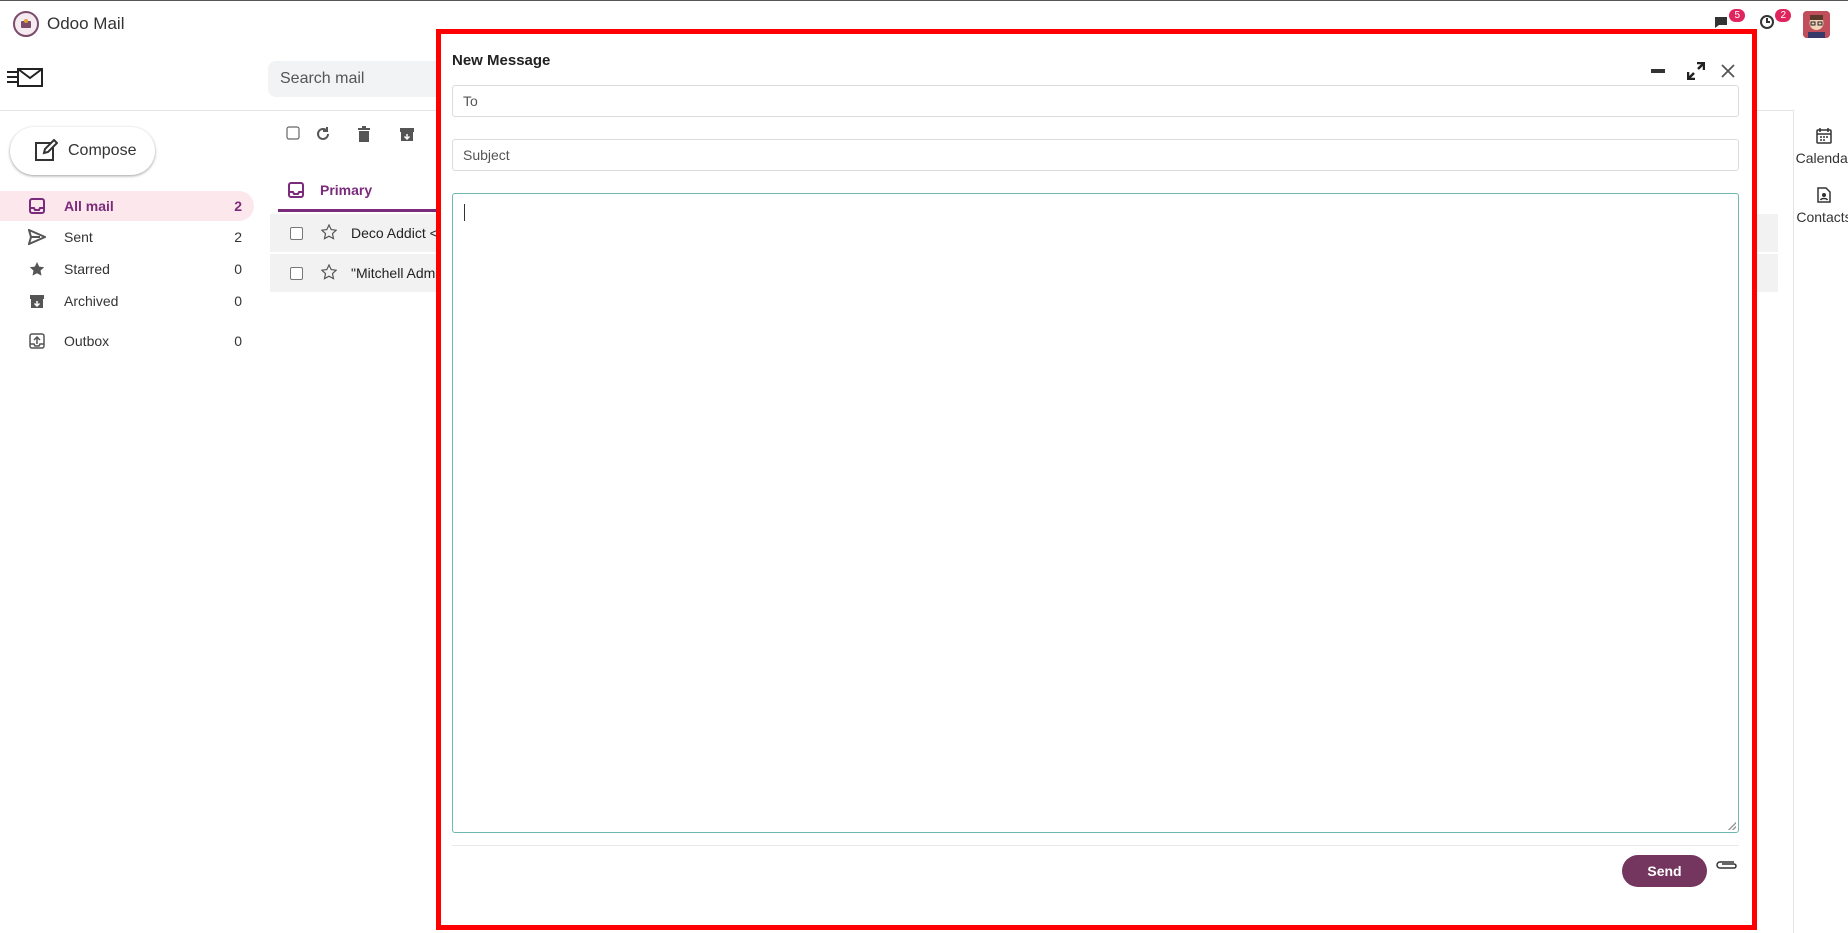 The height and width of the screenshot is (933, 1848). I want to click on archive-icon, so click(37, 301).